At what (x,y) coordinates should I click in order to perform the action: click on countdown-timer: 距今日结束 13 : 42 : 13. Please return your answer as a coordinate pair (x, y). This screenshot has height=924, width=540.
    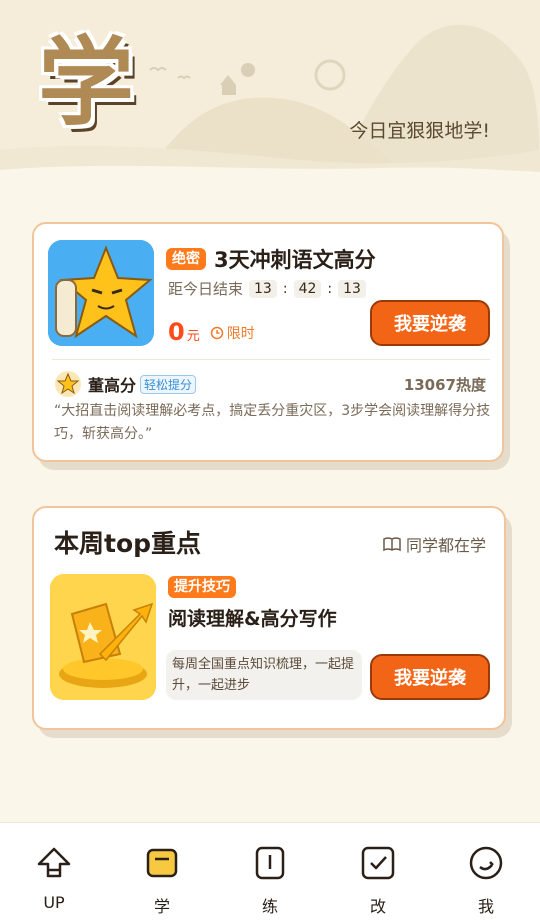
    Looking at the image, I should click on (267, 288).